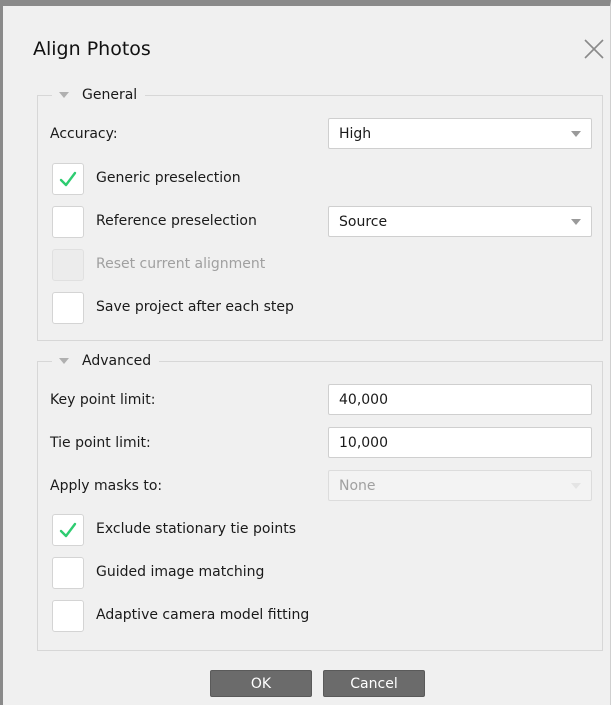 The height and width of the screenshot is (705, 611). I want to click on tie-point-limit-label: Tie point limit:, so click(100, 443).